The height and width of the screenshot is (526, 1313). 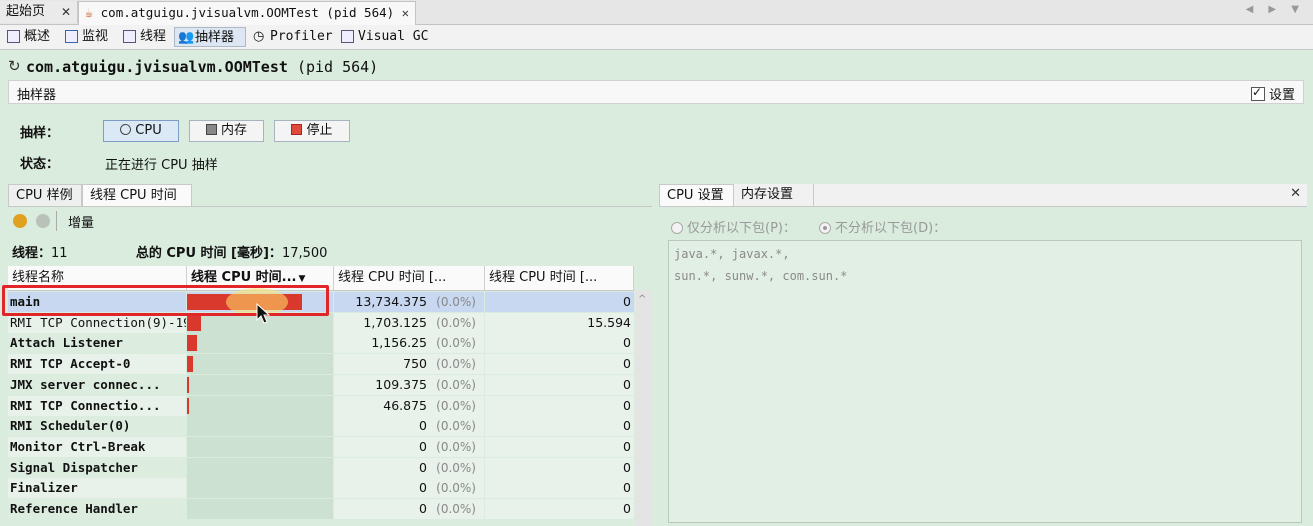 What do you see at coordinates (81, 221) in the screenshot?
I see `delta-toggle: 增量` at bounding box center [81, 221].